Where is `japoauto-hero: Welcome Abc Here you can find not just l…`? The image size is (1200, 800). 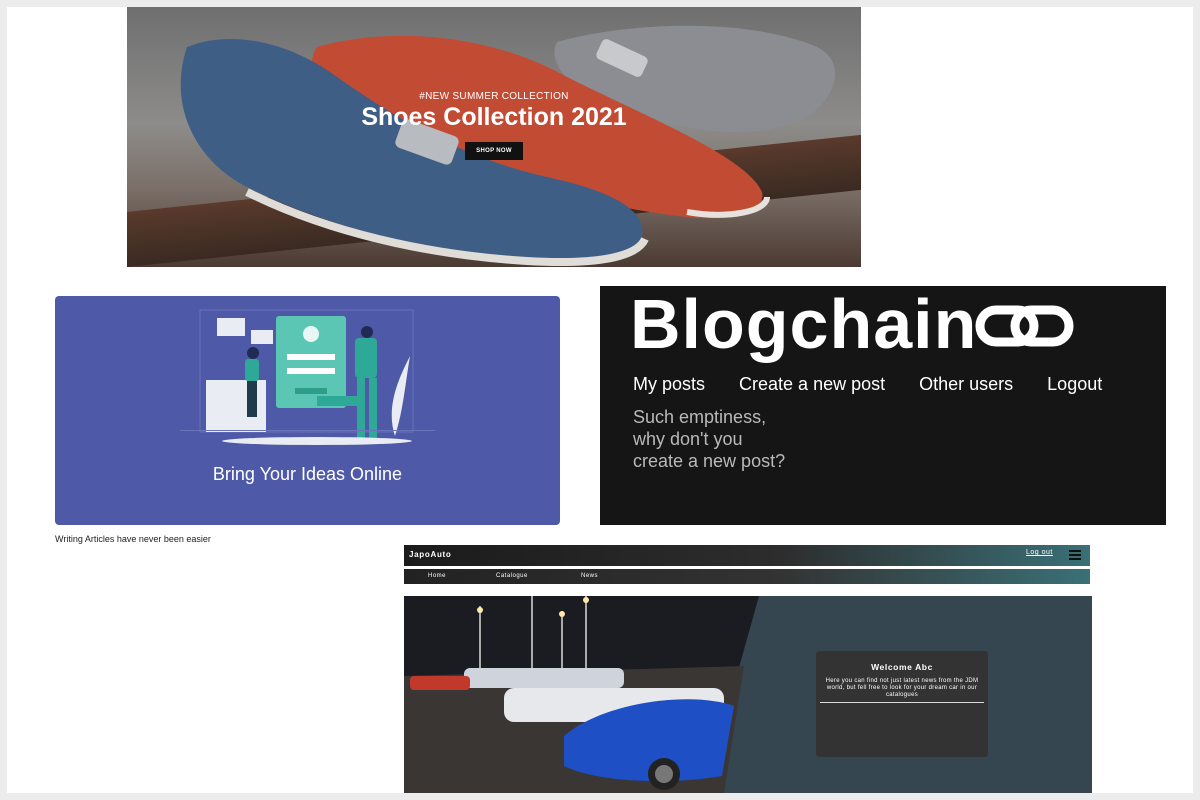 japoauto-hero: Welcome Abc Here you can find not just l… is located at coordinates (748, 694).